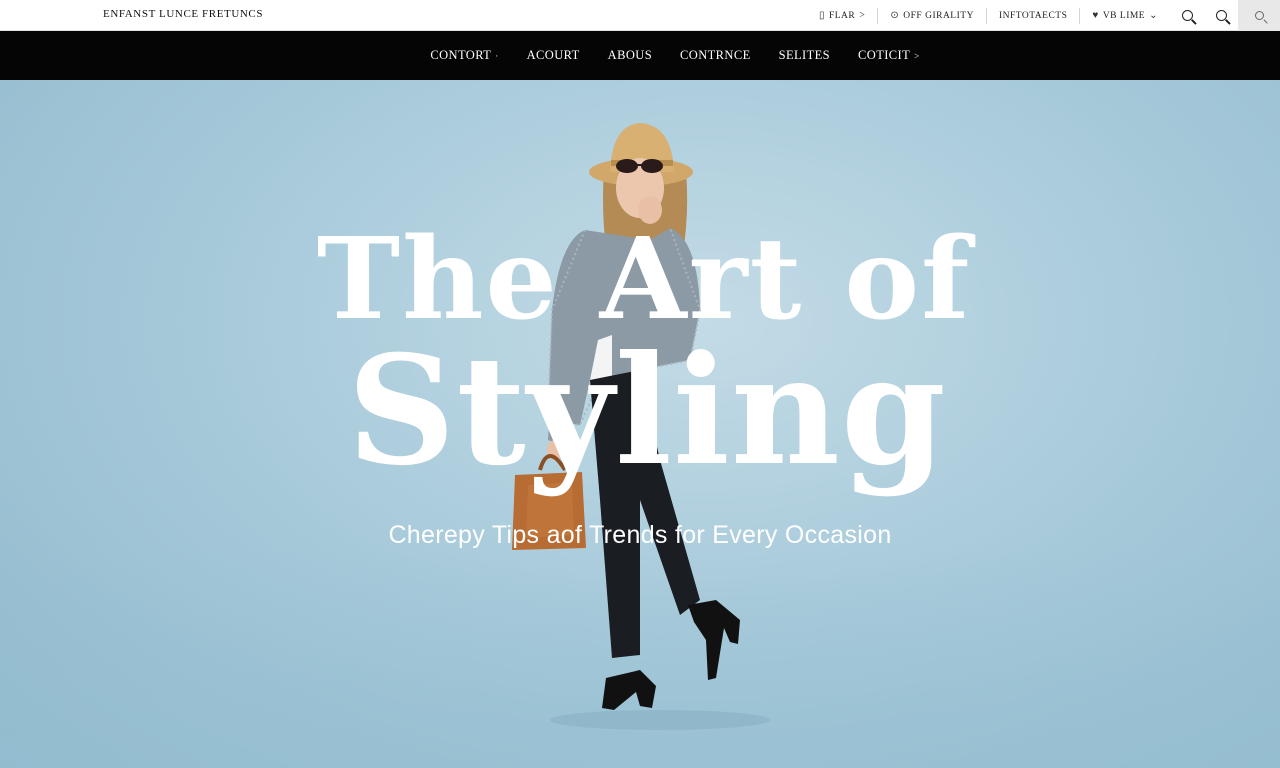 The height and width of the screenshot is (768, 1280). I want to click on model-trousers, so click(645, 514).